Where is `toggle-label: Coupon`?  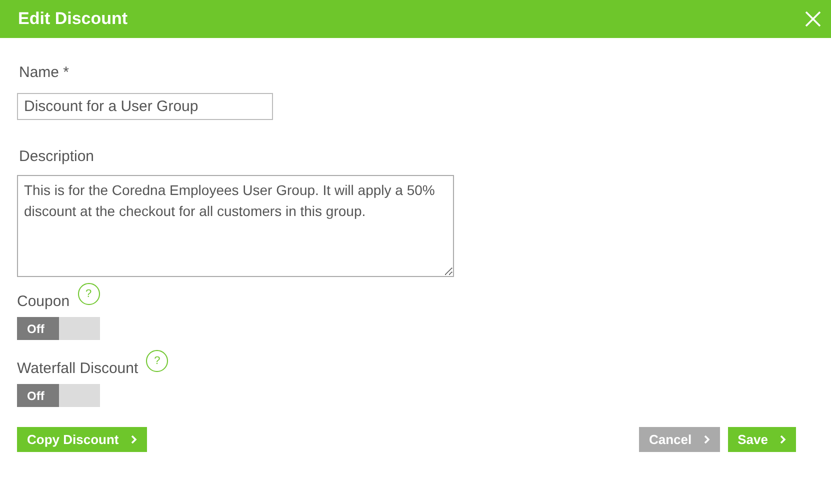 toggle-label: Coupon is located at coordinates (43, 302).